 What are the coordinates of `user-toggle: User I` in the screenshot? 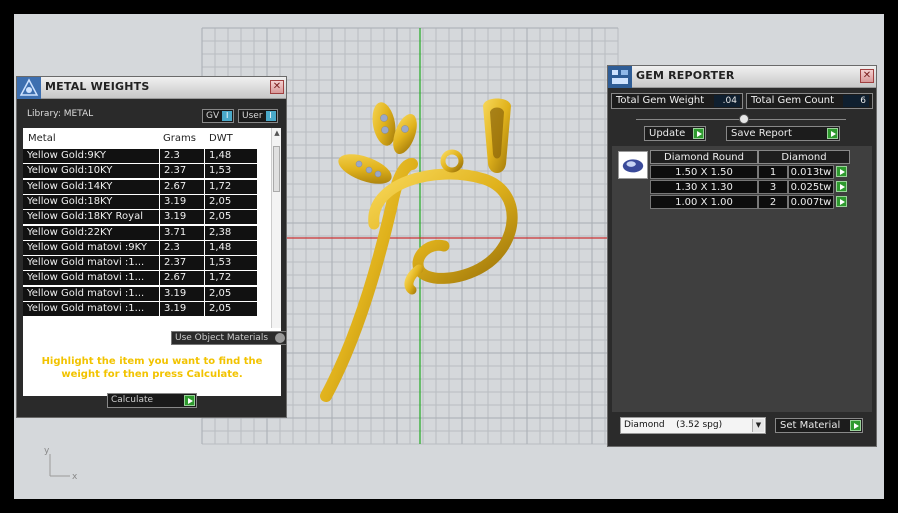 It's located at (258, 116).